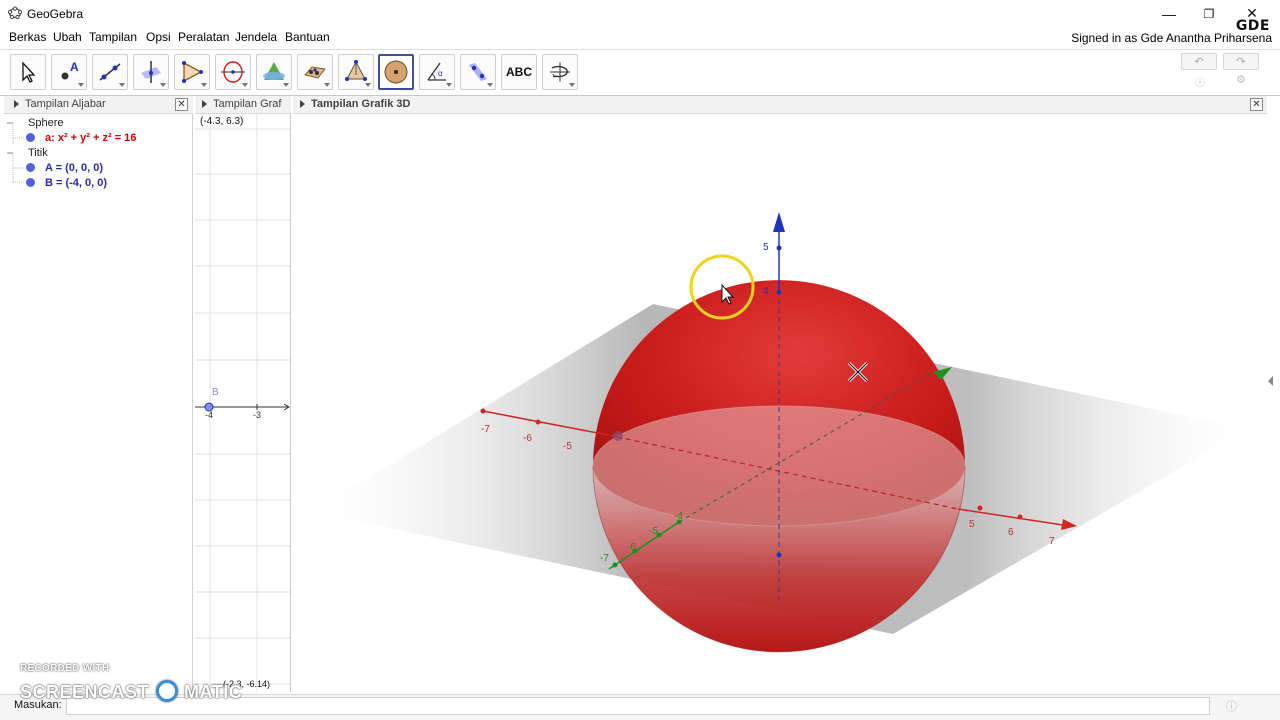  I want to click on plane-tool-icon, so click(315, 72).